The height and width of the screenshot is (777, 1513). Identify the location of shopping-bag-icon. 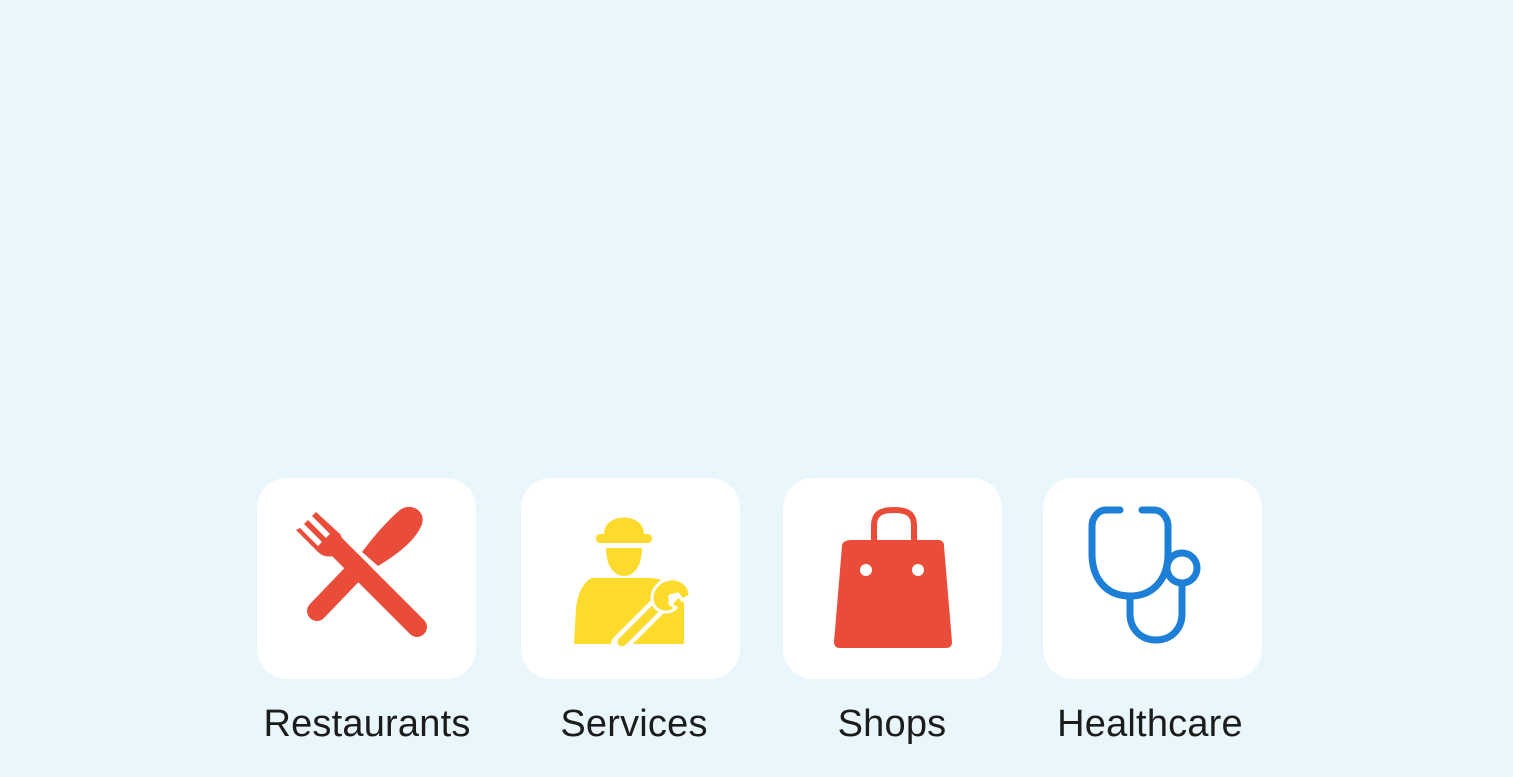
(893, 579).